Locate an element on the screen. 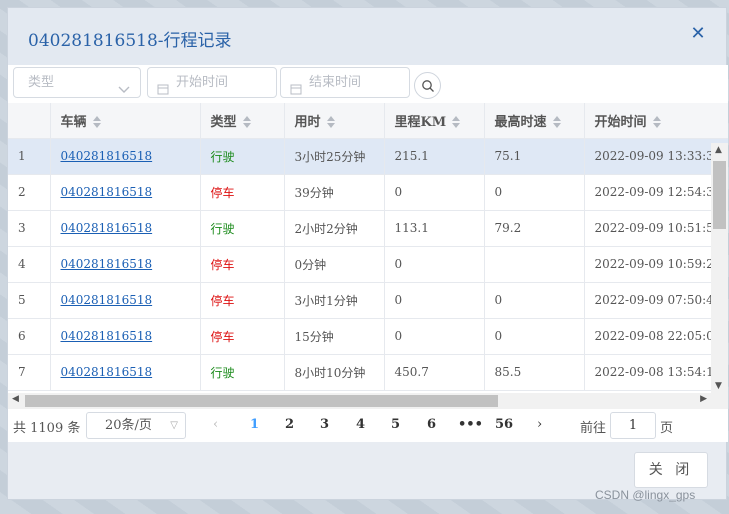  col-header-duration: 用时 is located at coordinates (334, 121).